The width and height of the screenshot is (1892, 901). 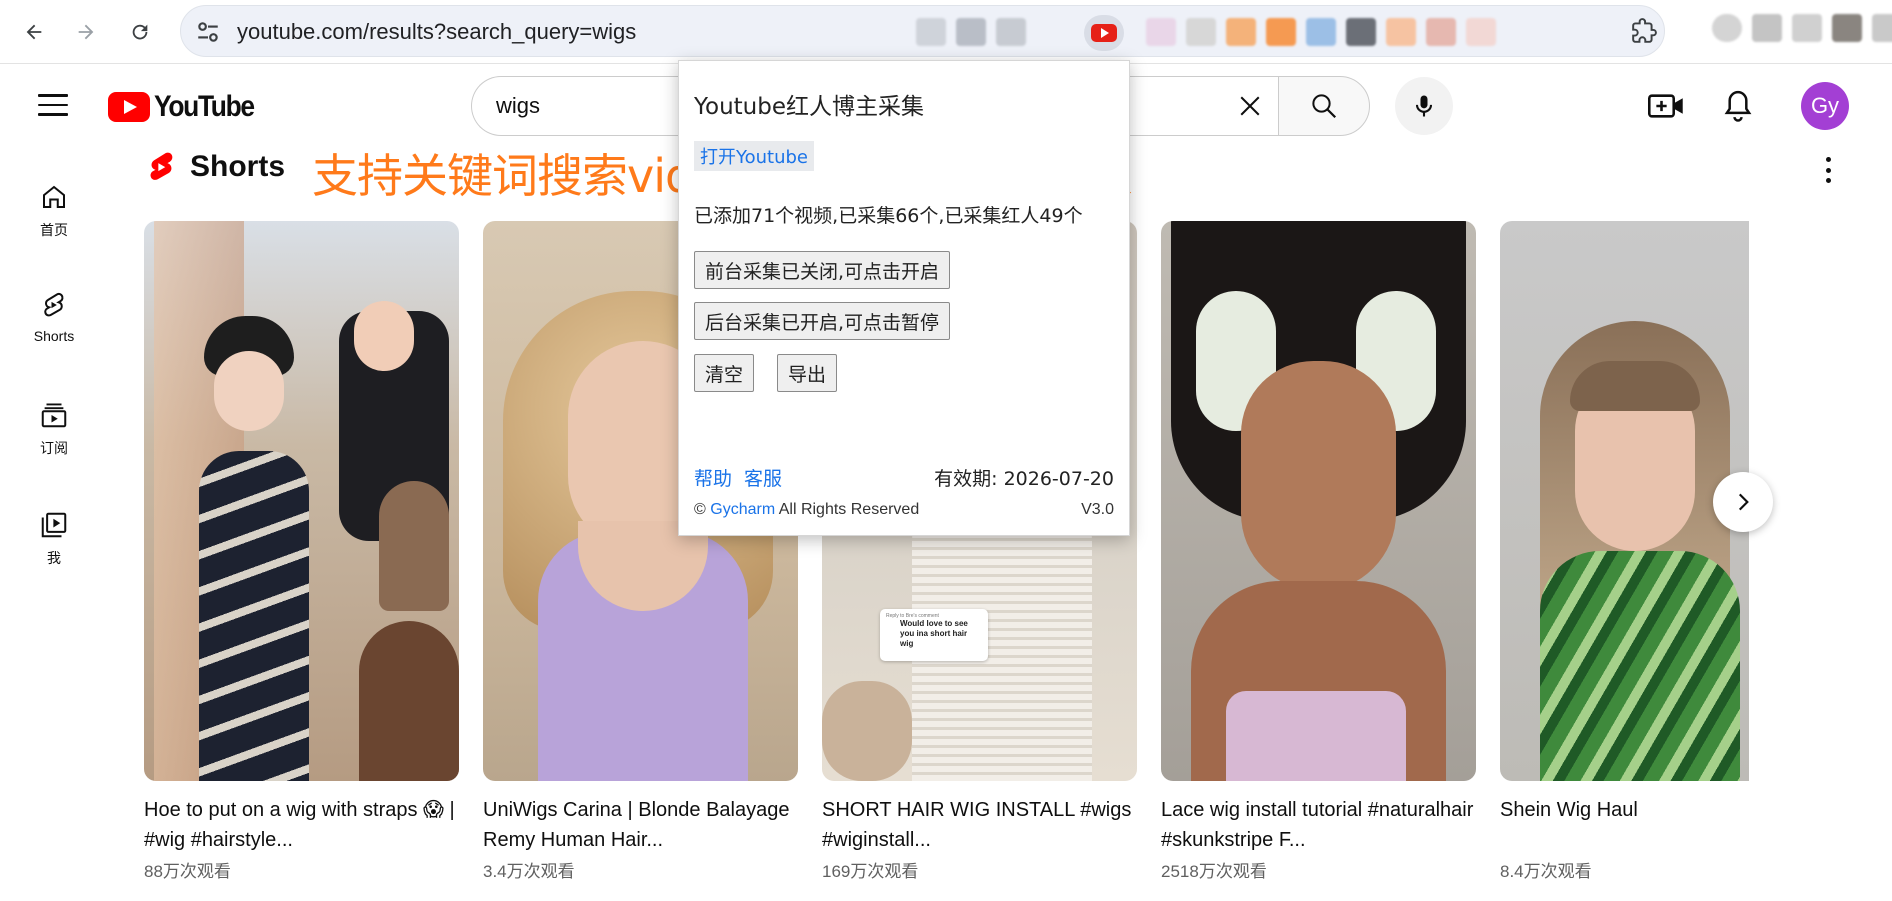 I want to click on blurred-profile-icons, so click(x=1802, y=28).